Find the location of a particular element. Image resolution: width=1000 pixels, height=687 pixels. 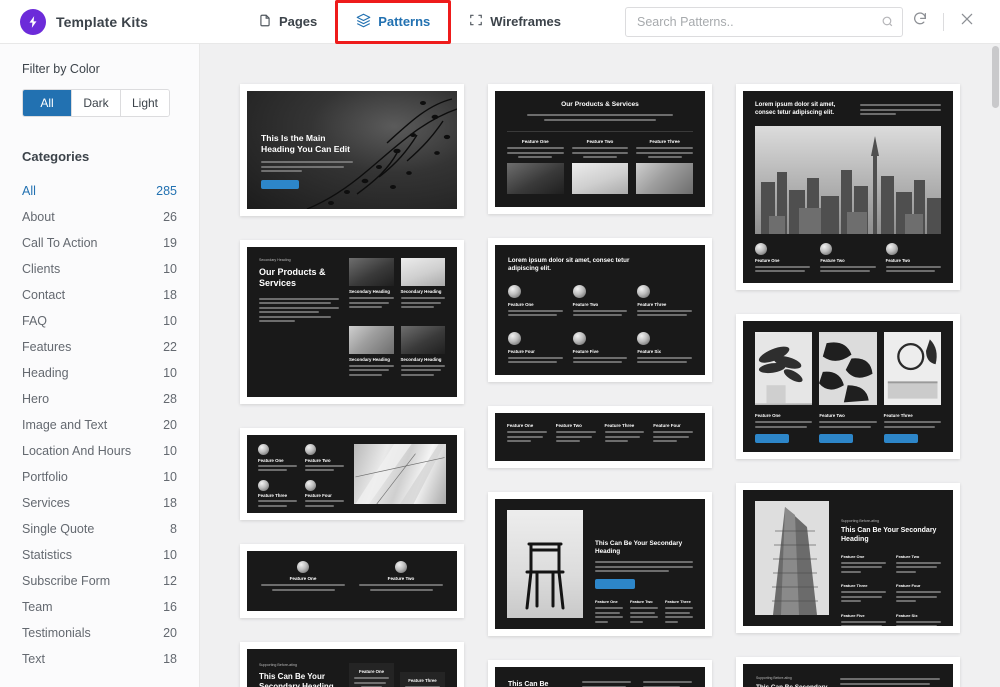

divider is located at coordinates (943, 21).